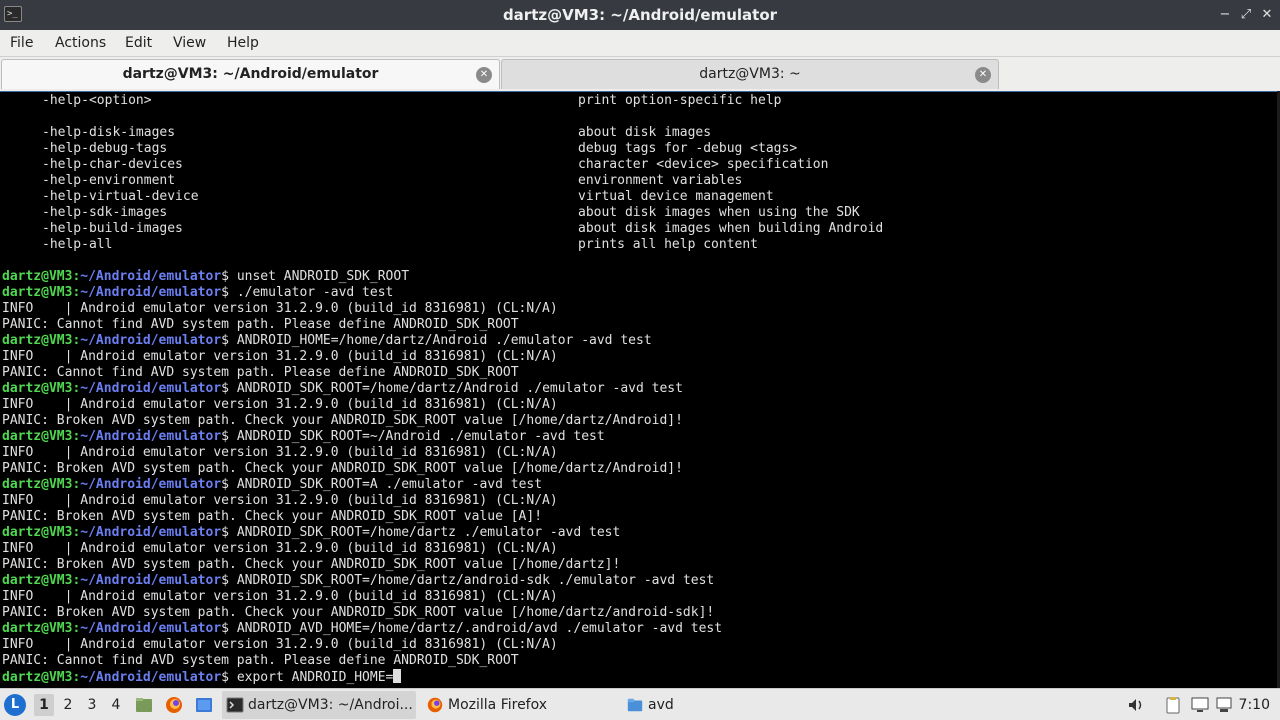  What do you see at coordinates (1136, 705) in the screenshot?
I see `volume-icon` at bounding box center [1136, 705].